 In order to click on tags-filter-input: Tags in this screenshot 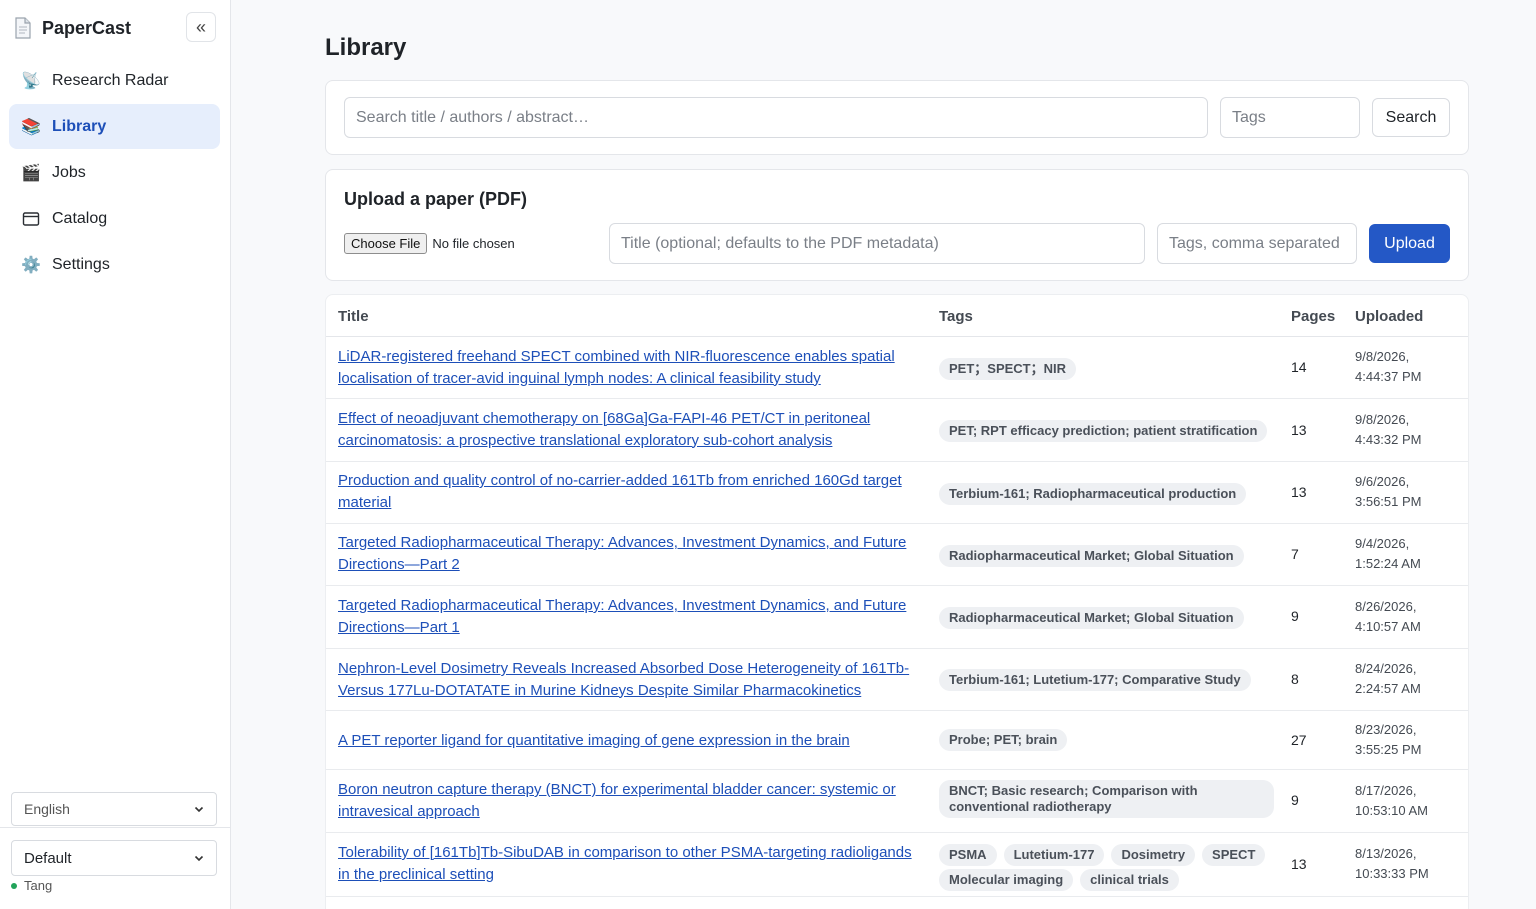, I will do `click(1290, 117)`.